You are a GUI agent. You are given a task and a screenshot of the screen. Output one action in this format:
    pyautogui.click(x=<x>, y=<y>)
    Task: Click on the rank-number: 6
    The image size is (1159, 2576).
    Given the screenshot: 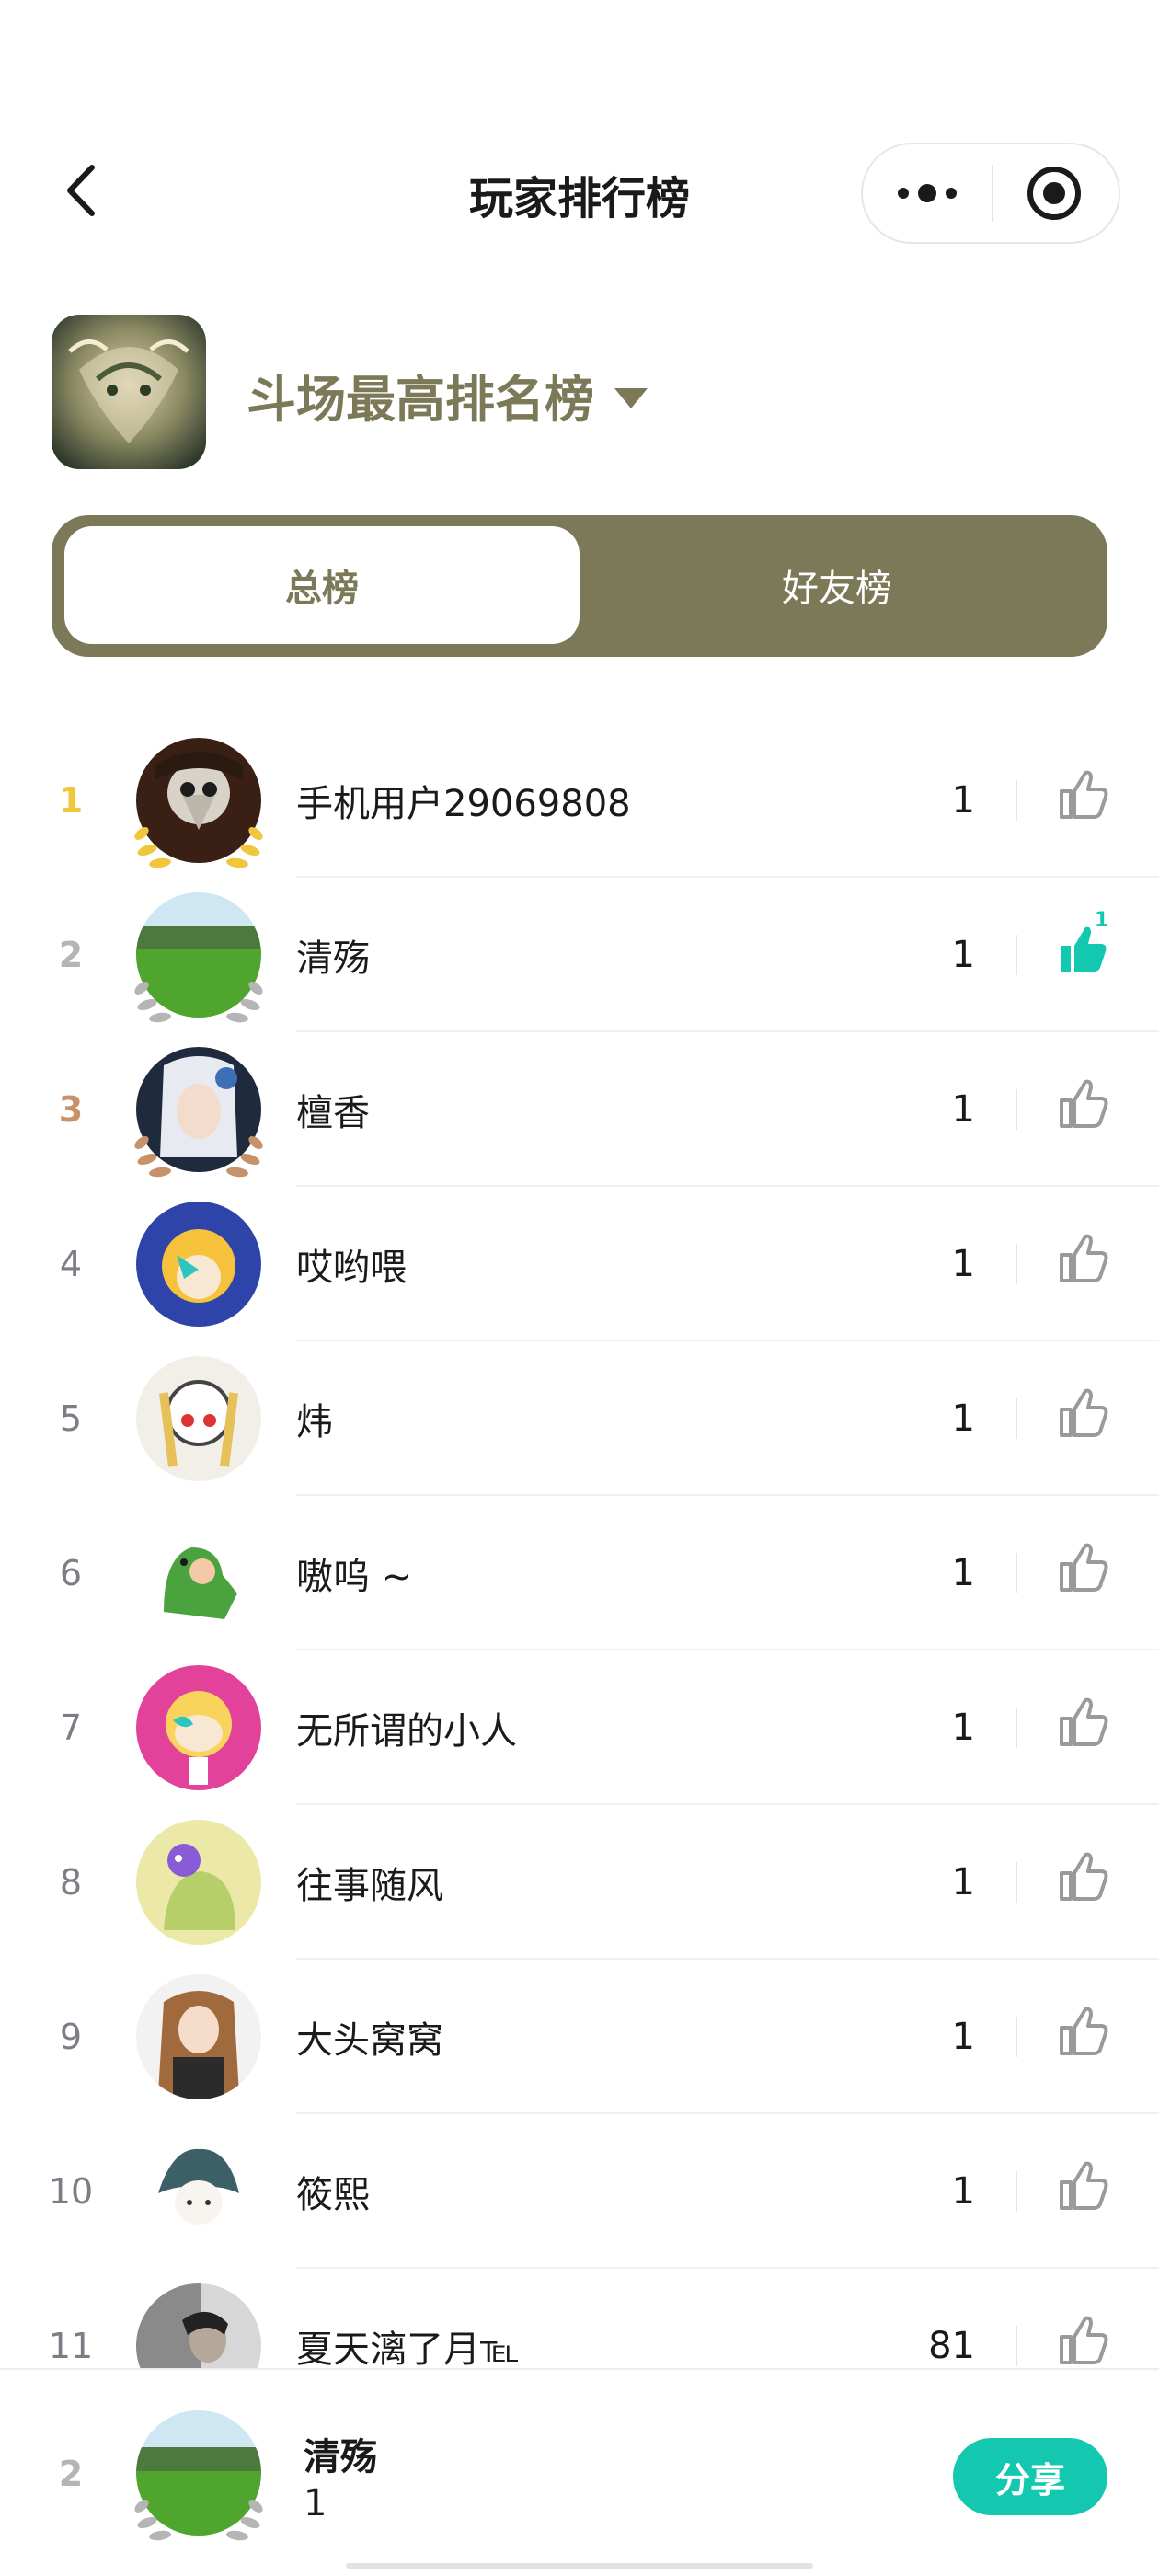 What is the action you would take?
    pyautogui.click(x=71, y=1573)
    